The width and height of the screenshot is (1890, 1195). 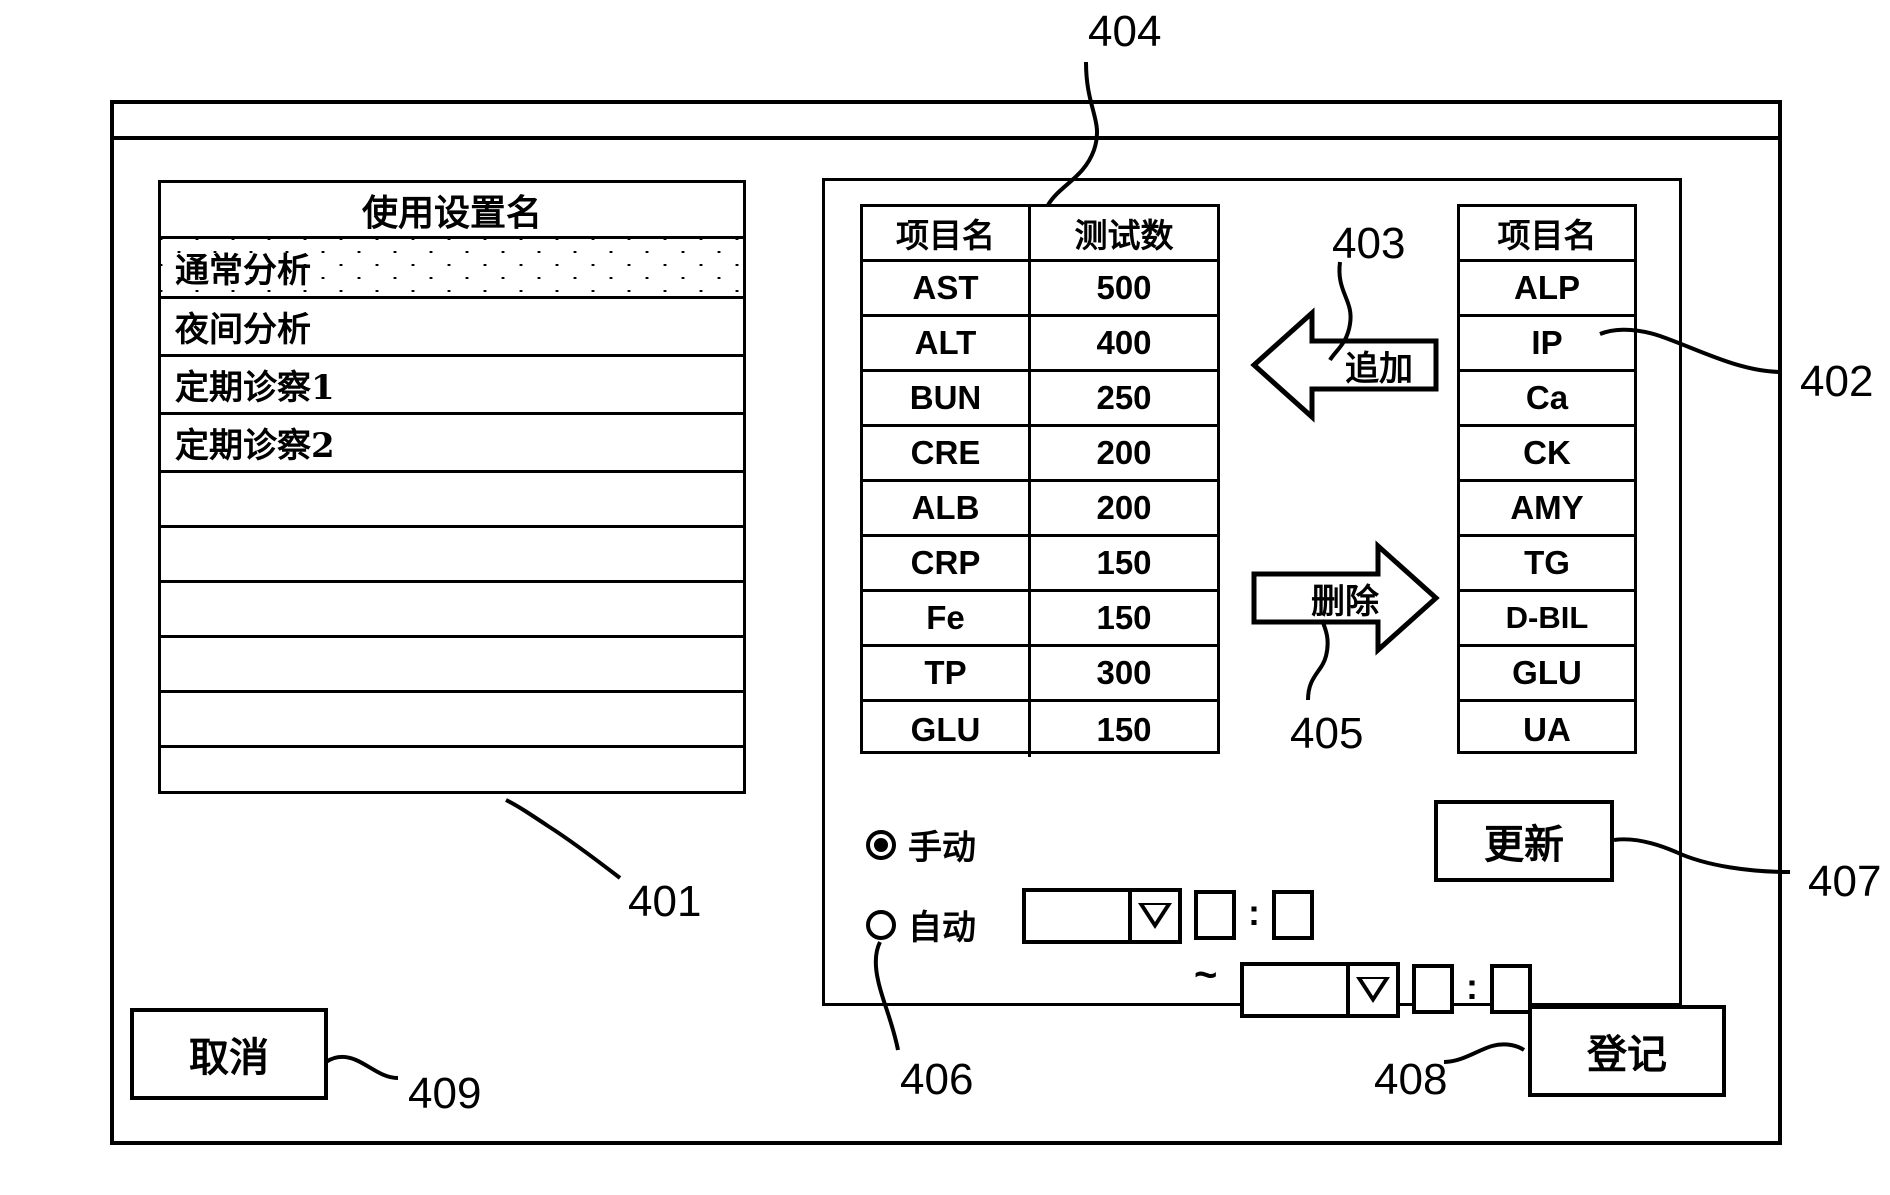 I want to click on reference-numeral-409: 409, so click(x=445, y=1093).